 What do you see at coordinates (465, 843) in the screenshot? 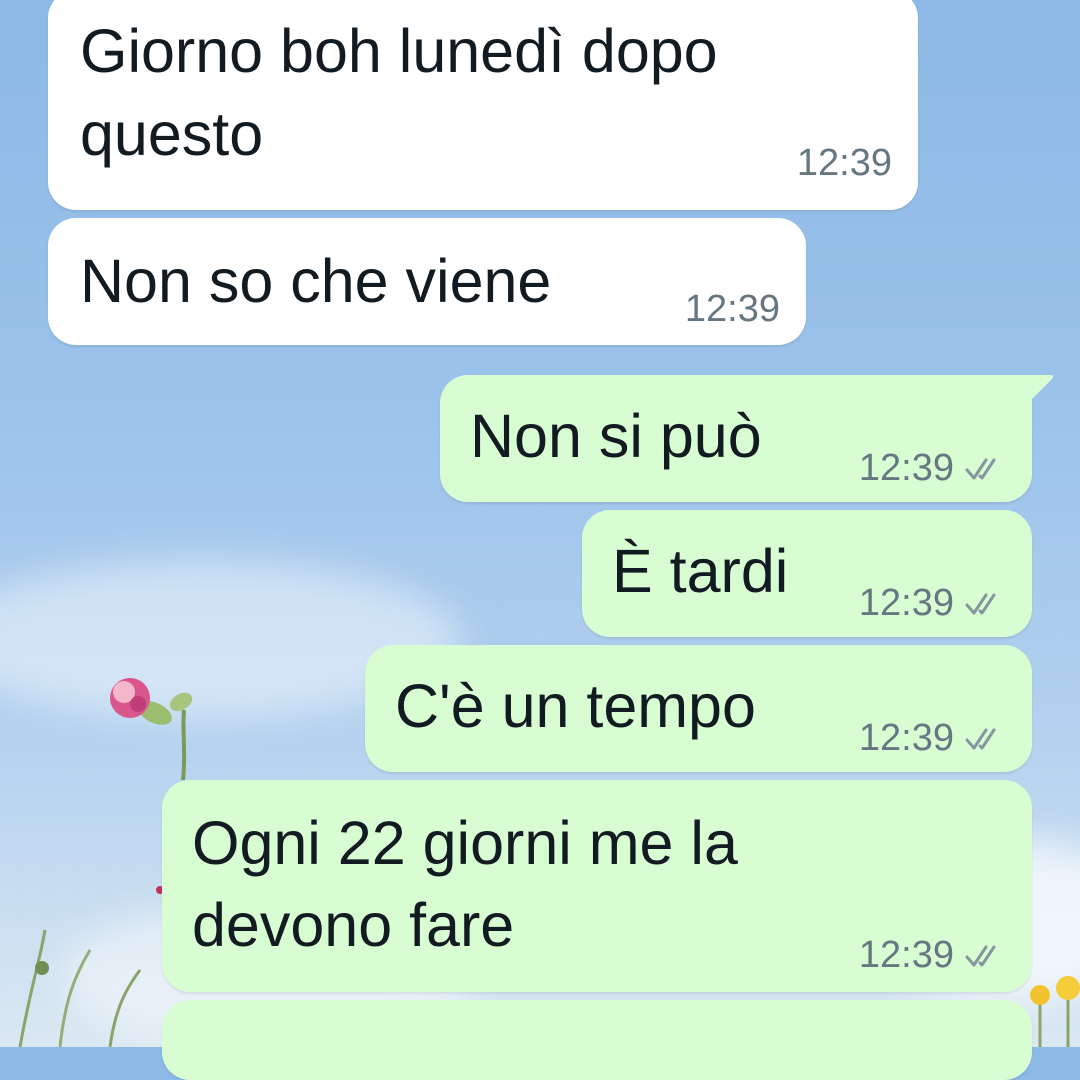
I see `message-text-line: Ogni 22 giorni me la` at bounding box center [465, 843].